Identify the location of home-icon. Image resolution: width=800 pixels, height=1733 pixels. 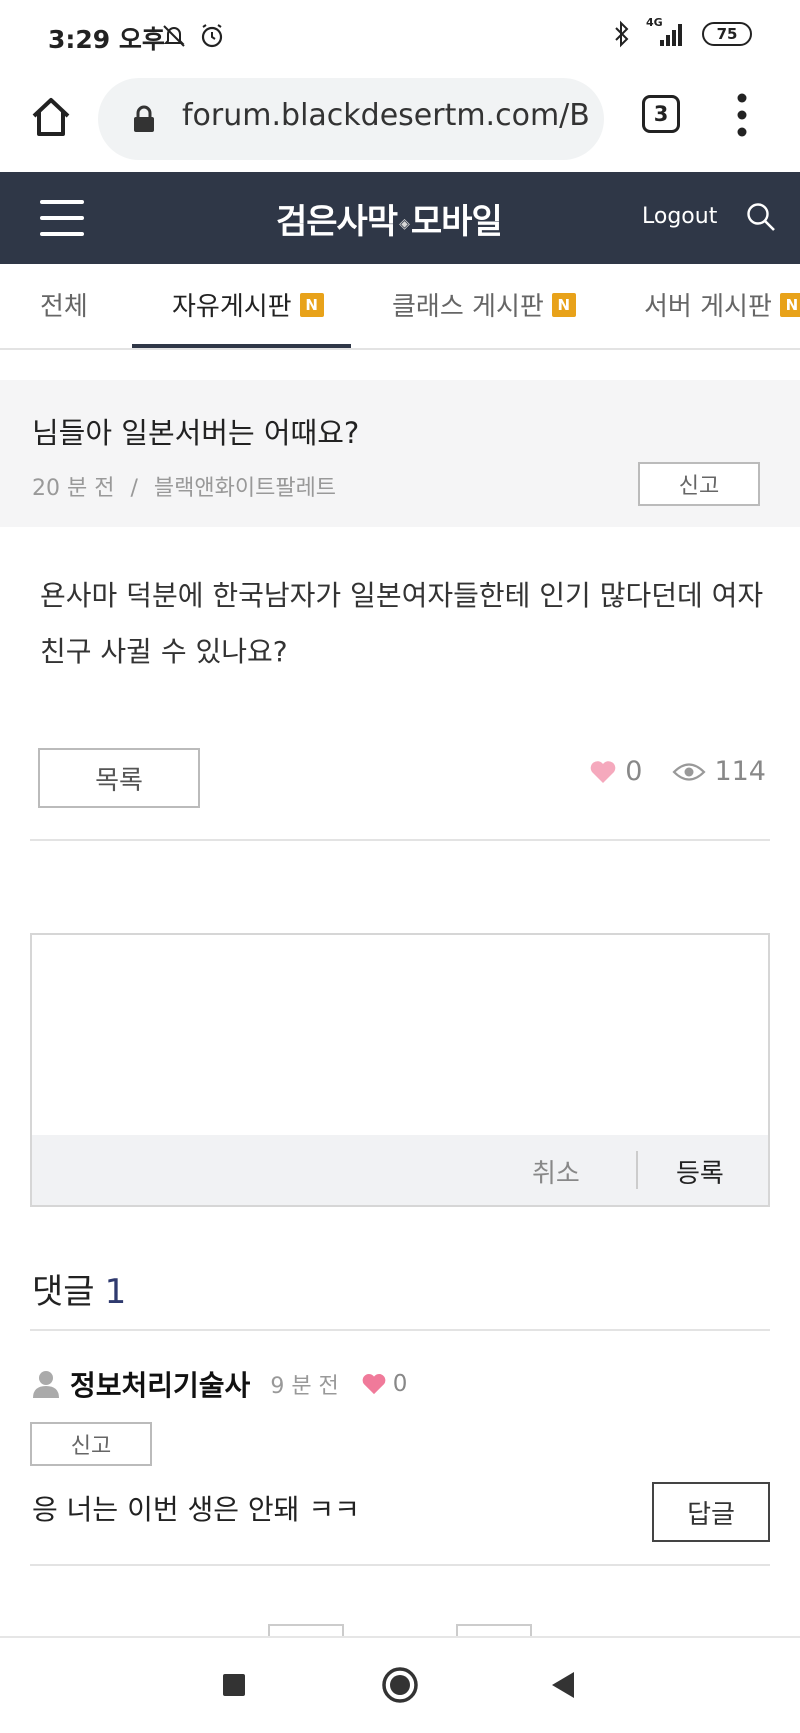
(51, 117).